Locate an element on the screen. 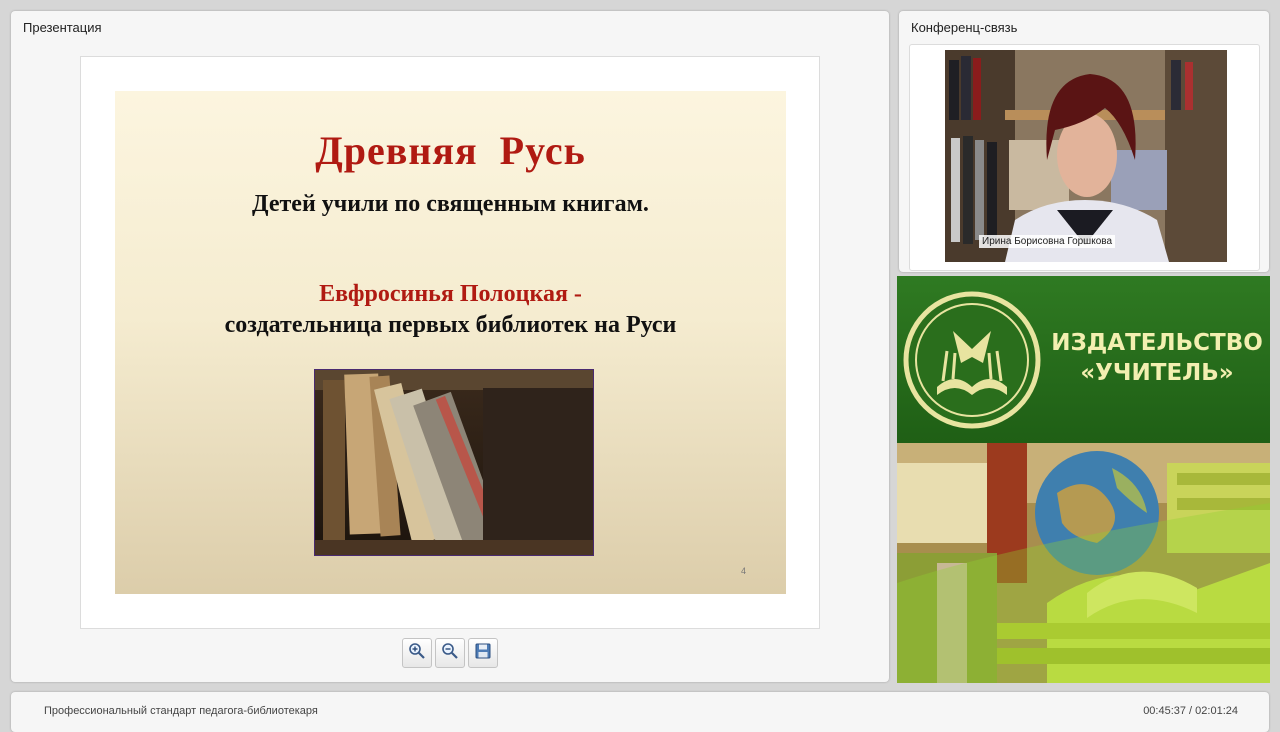  old-books-image is located at coordinates (454, 462).